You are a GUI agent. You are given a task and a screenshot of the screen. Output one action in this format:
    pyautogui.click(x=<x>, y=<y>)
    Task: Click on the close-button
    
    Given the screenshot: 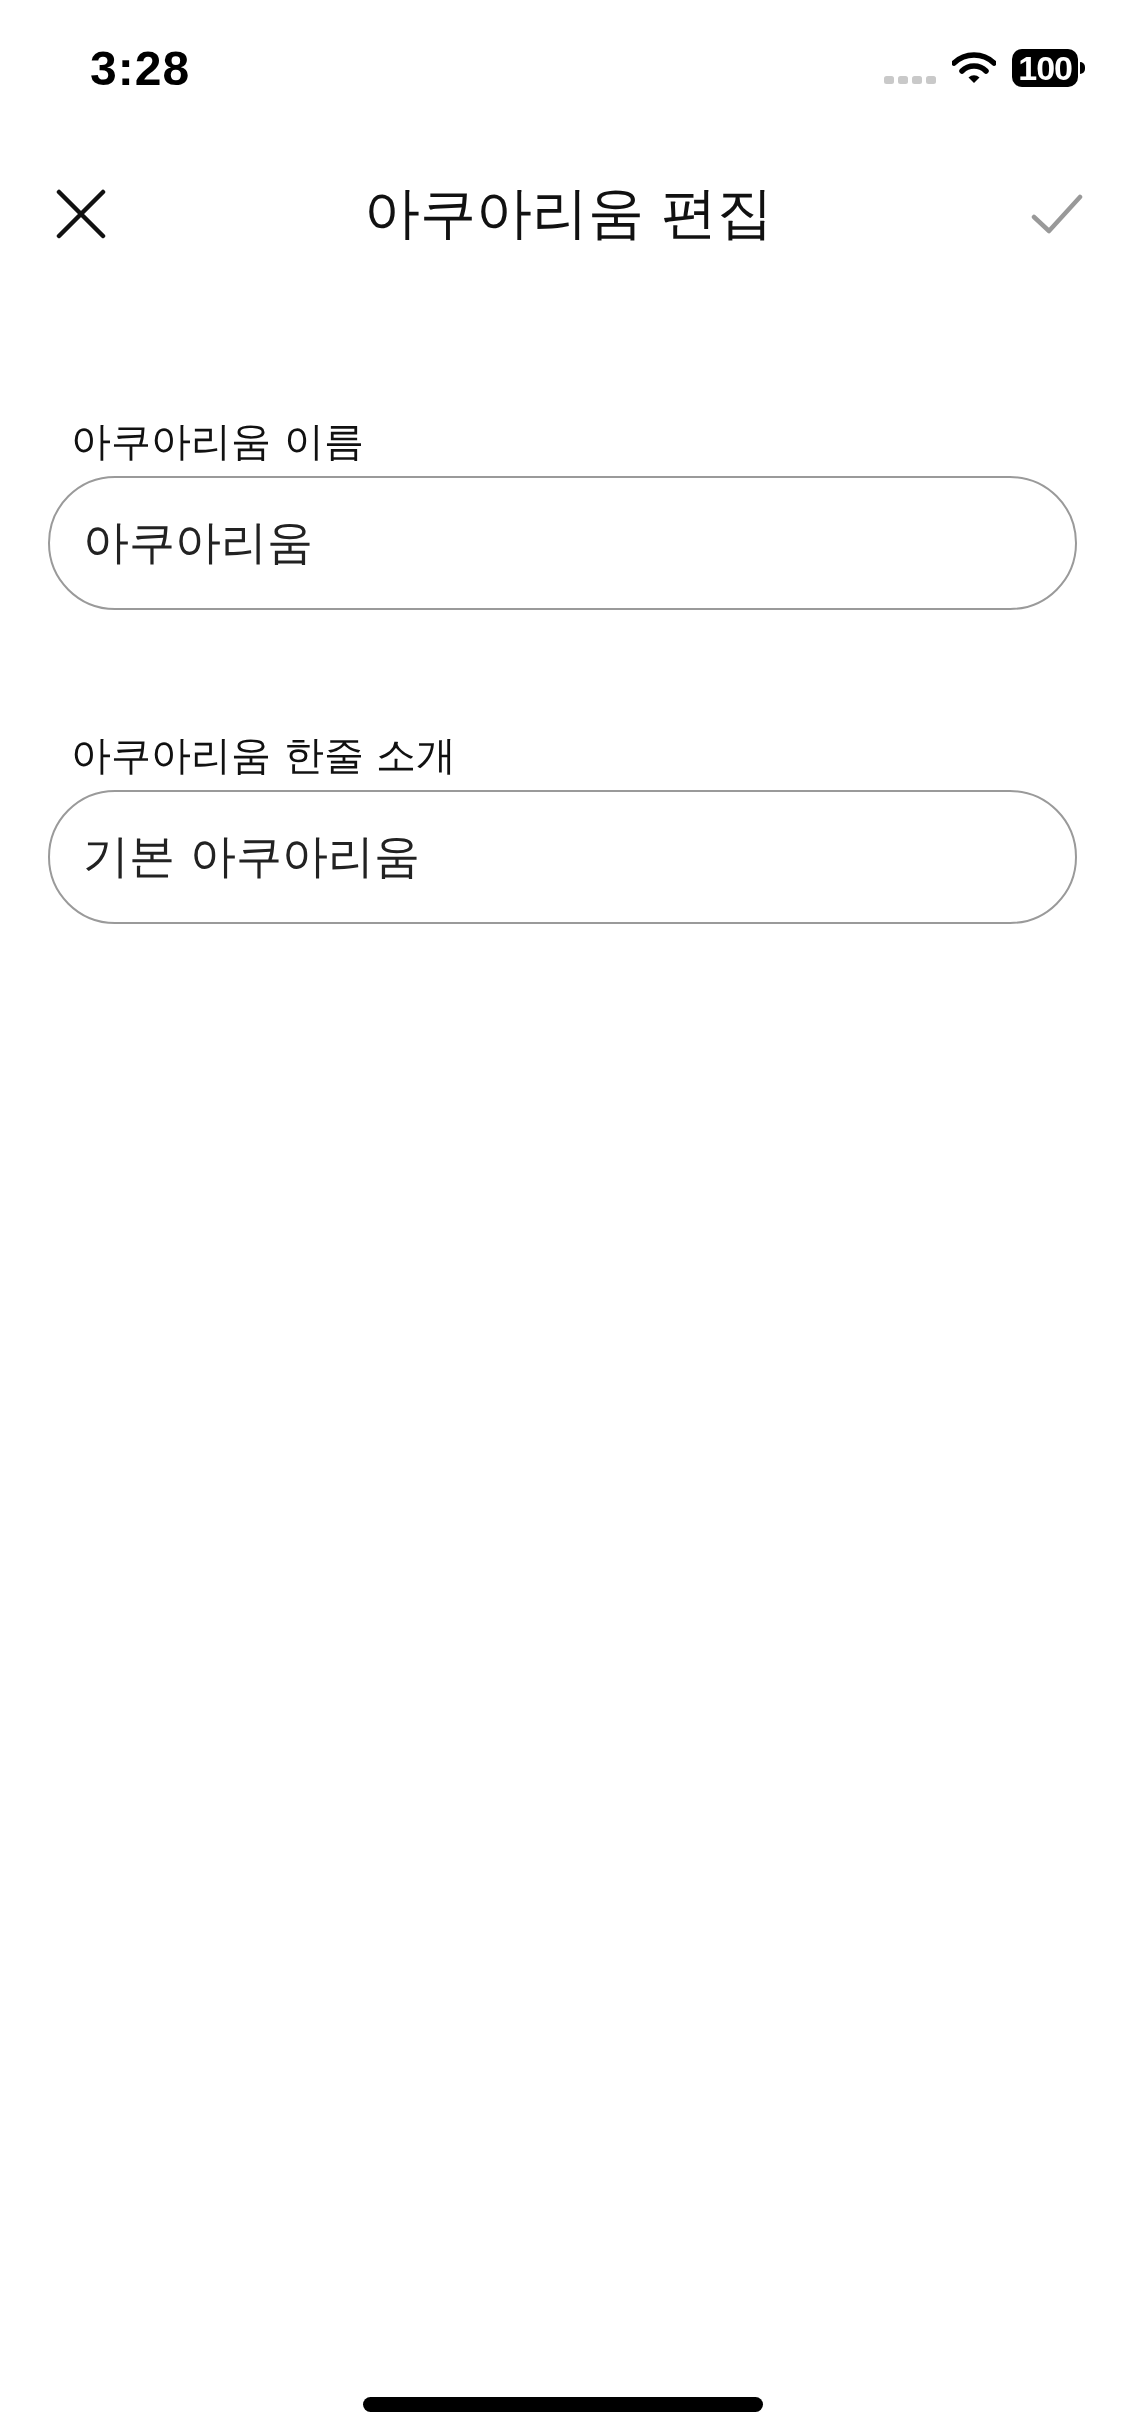 What is the action you would take?
    pyautogui.click(x=81, y=214)
    